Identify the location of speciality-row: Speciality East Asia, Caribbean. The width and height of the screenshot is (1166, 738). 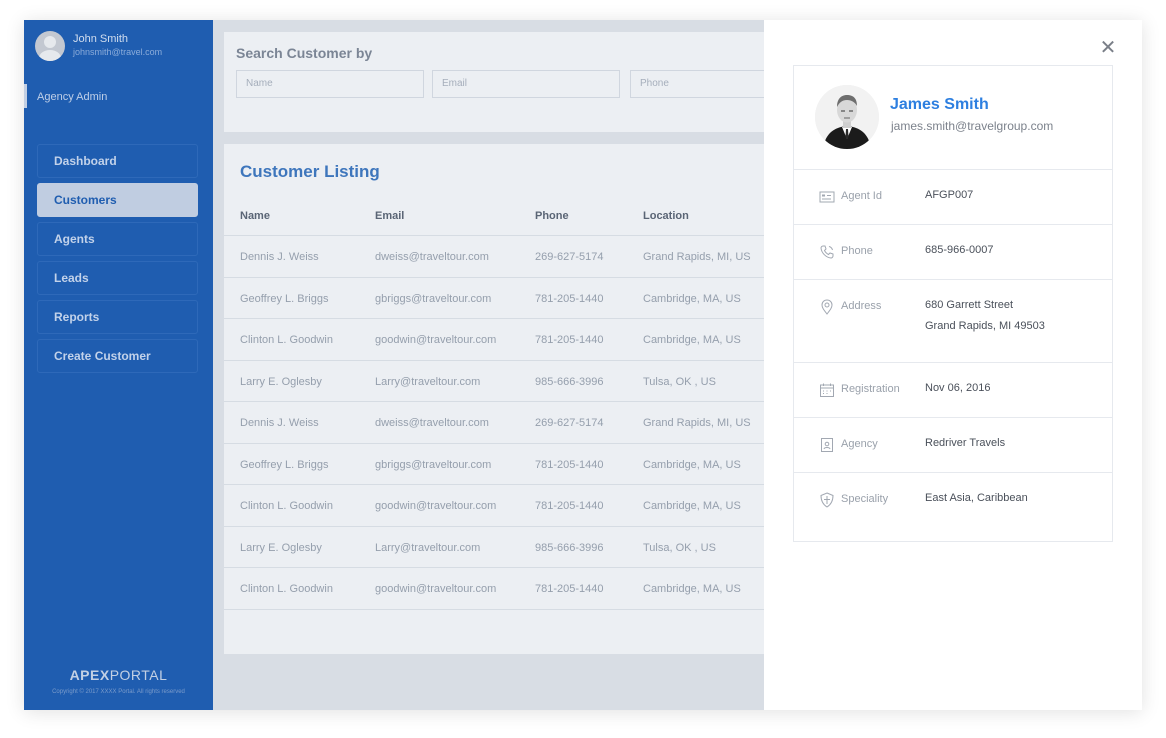
(953, 500).